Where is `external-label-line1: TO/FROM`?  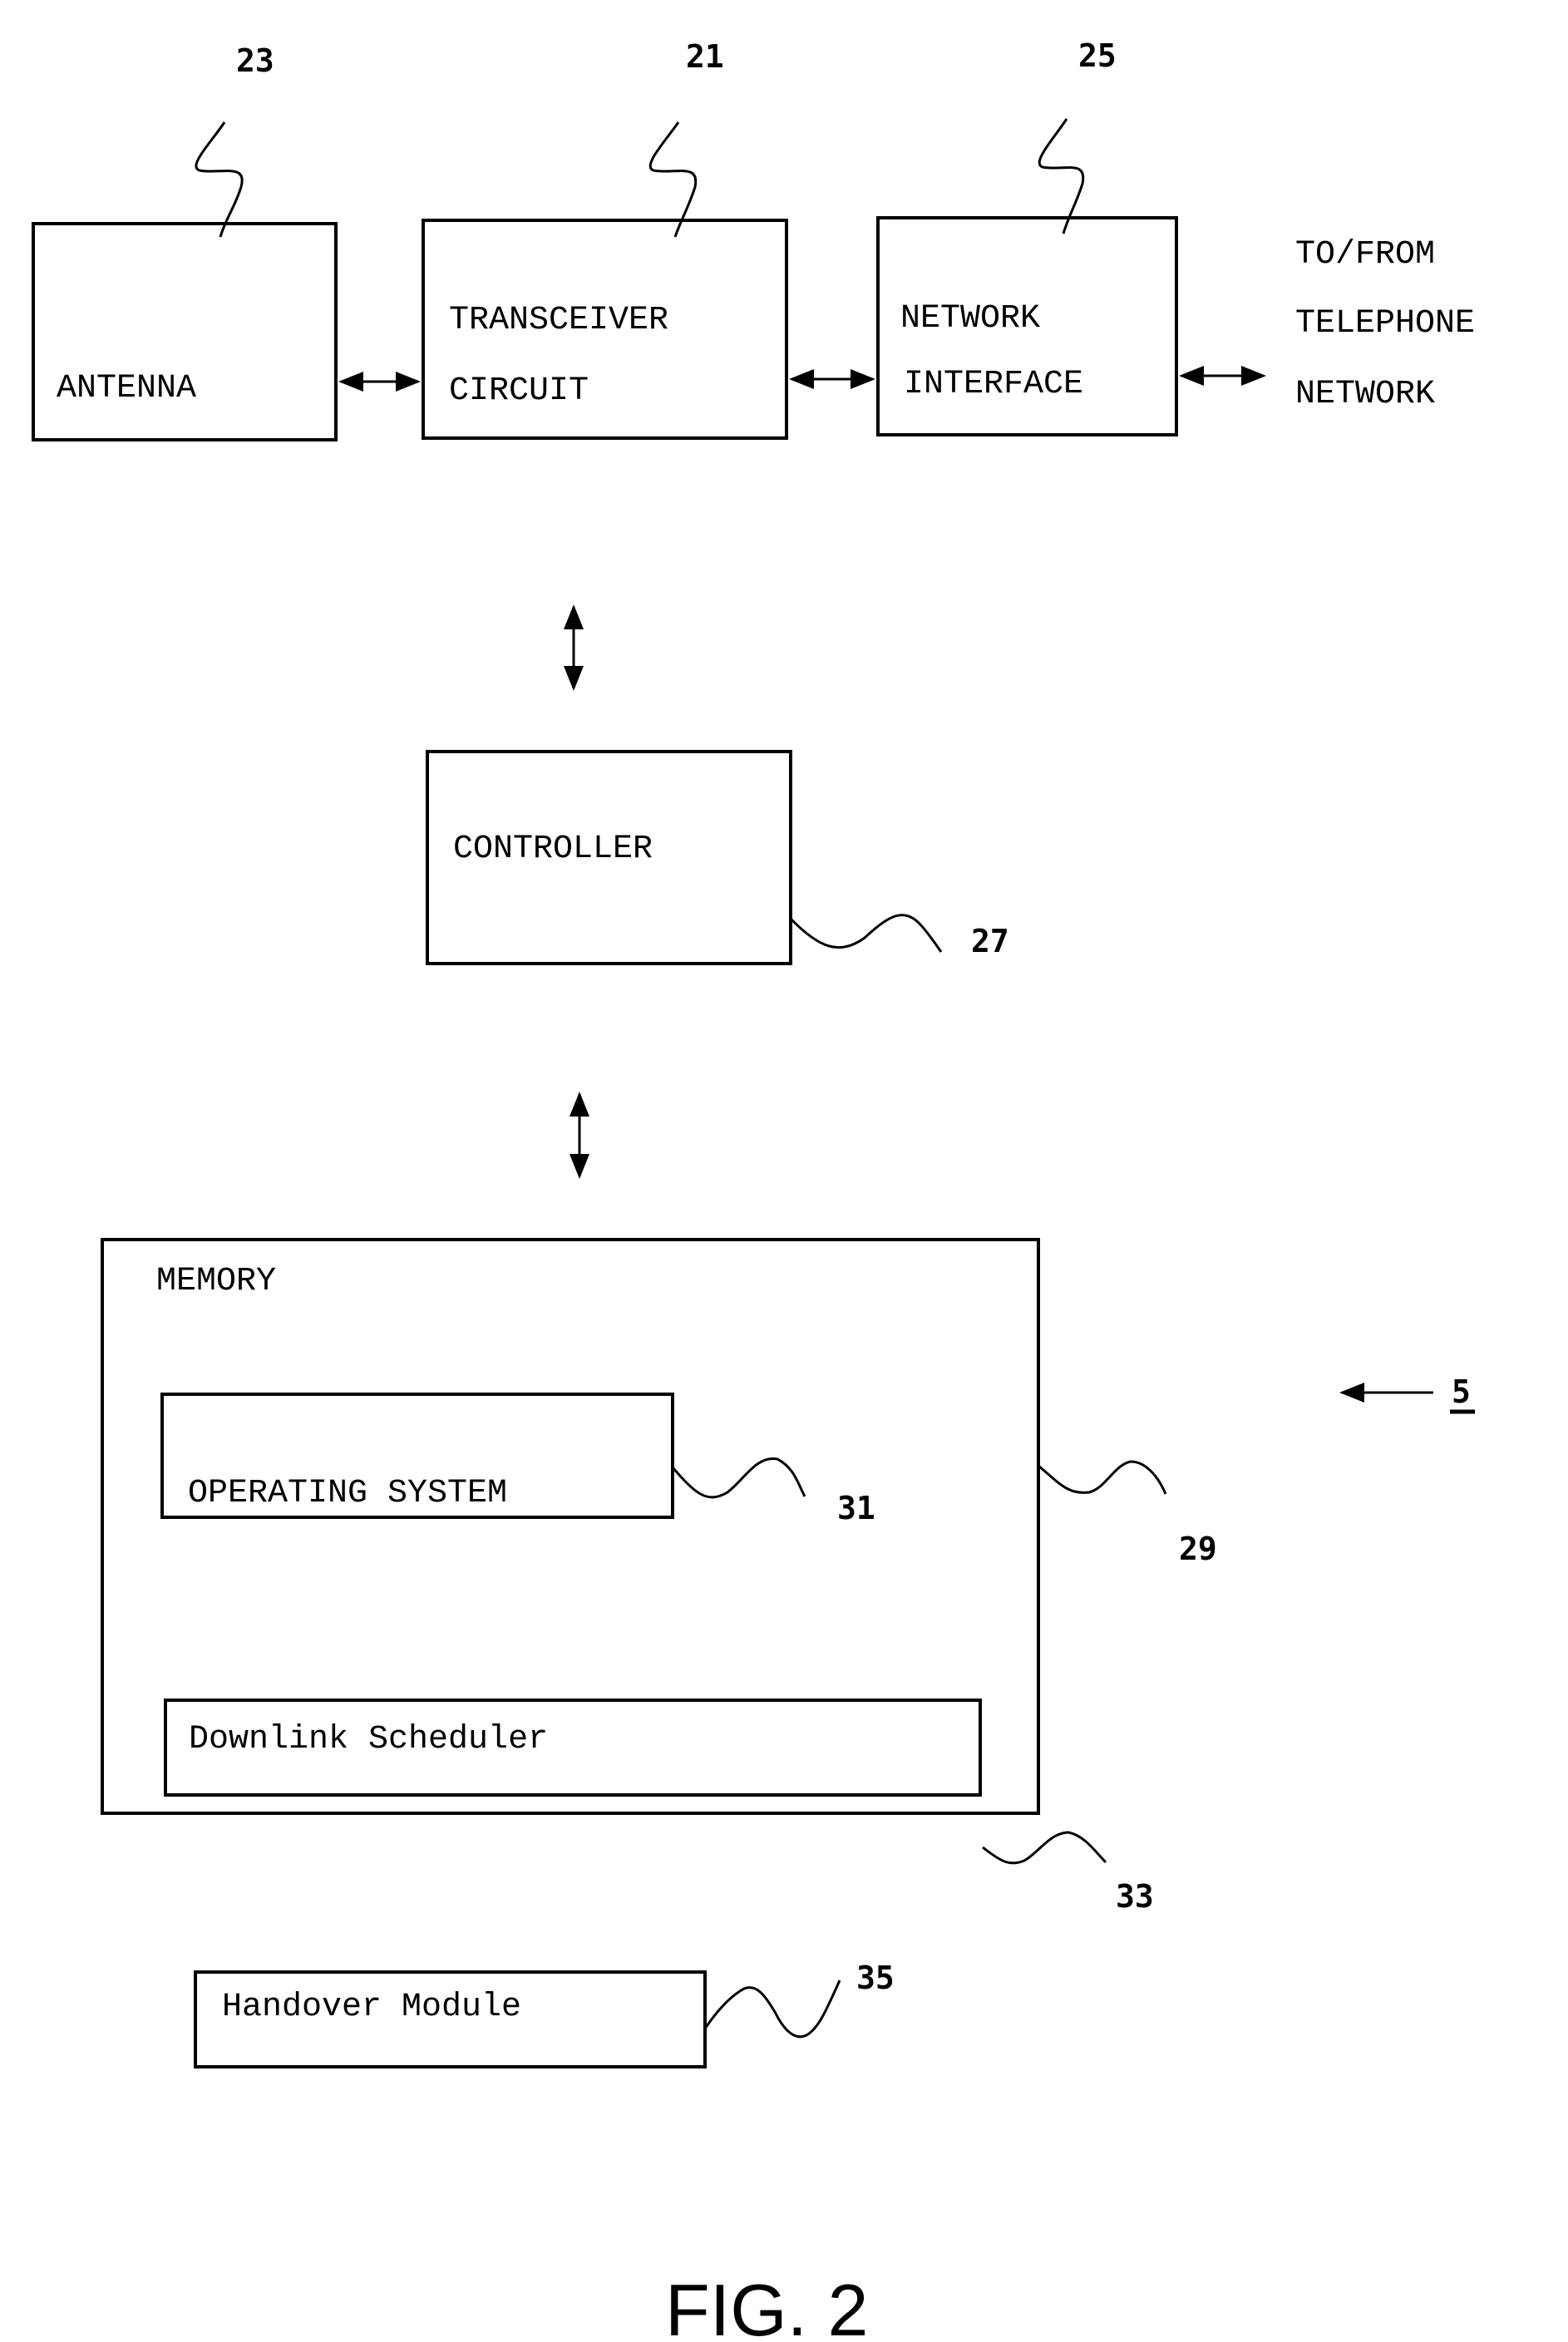 external-label-line1: TO/FROM is located at coordinates (1365, 255).